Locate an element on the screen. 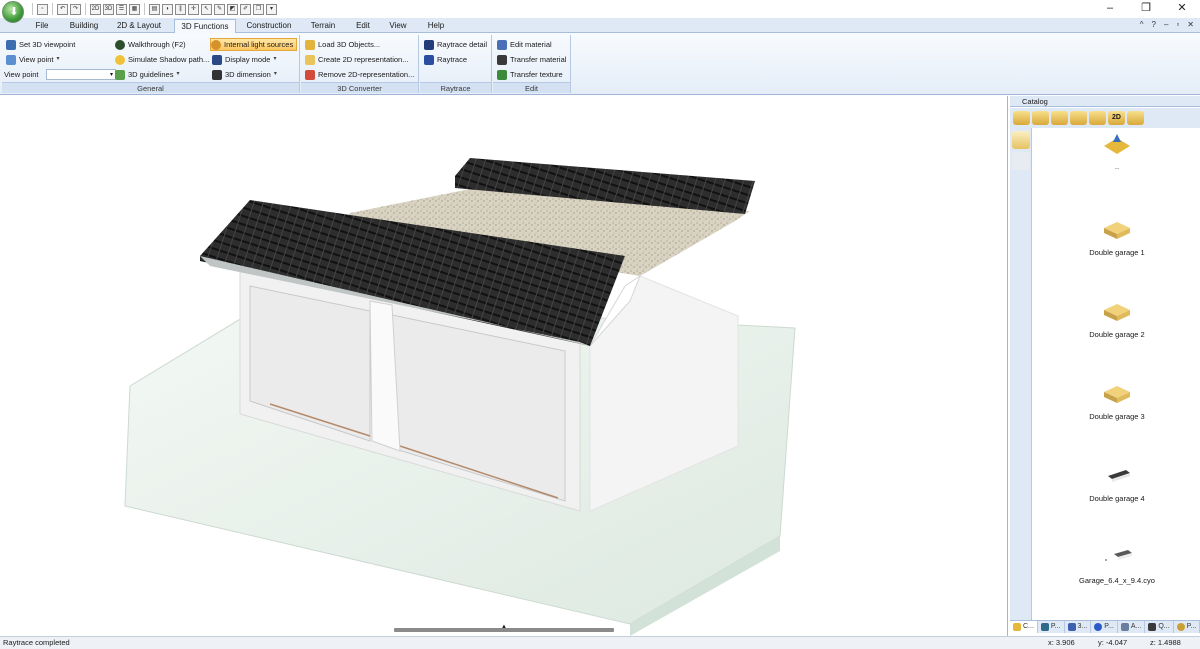  catalog-furniture-icon is located at coordinates (1059, 118).